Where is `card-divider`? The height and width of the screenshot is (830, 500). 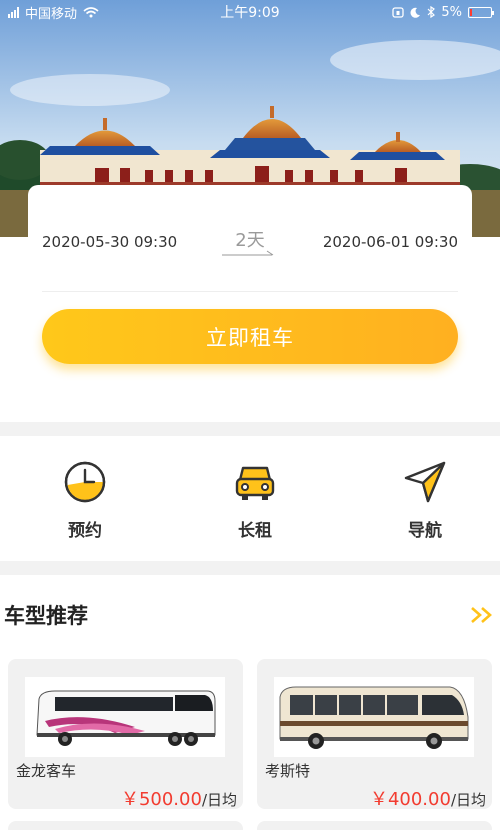
card-divider is located at coordinates (250, 291).